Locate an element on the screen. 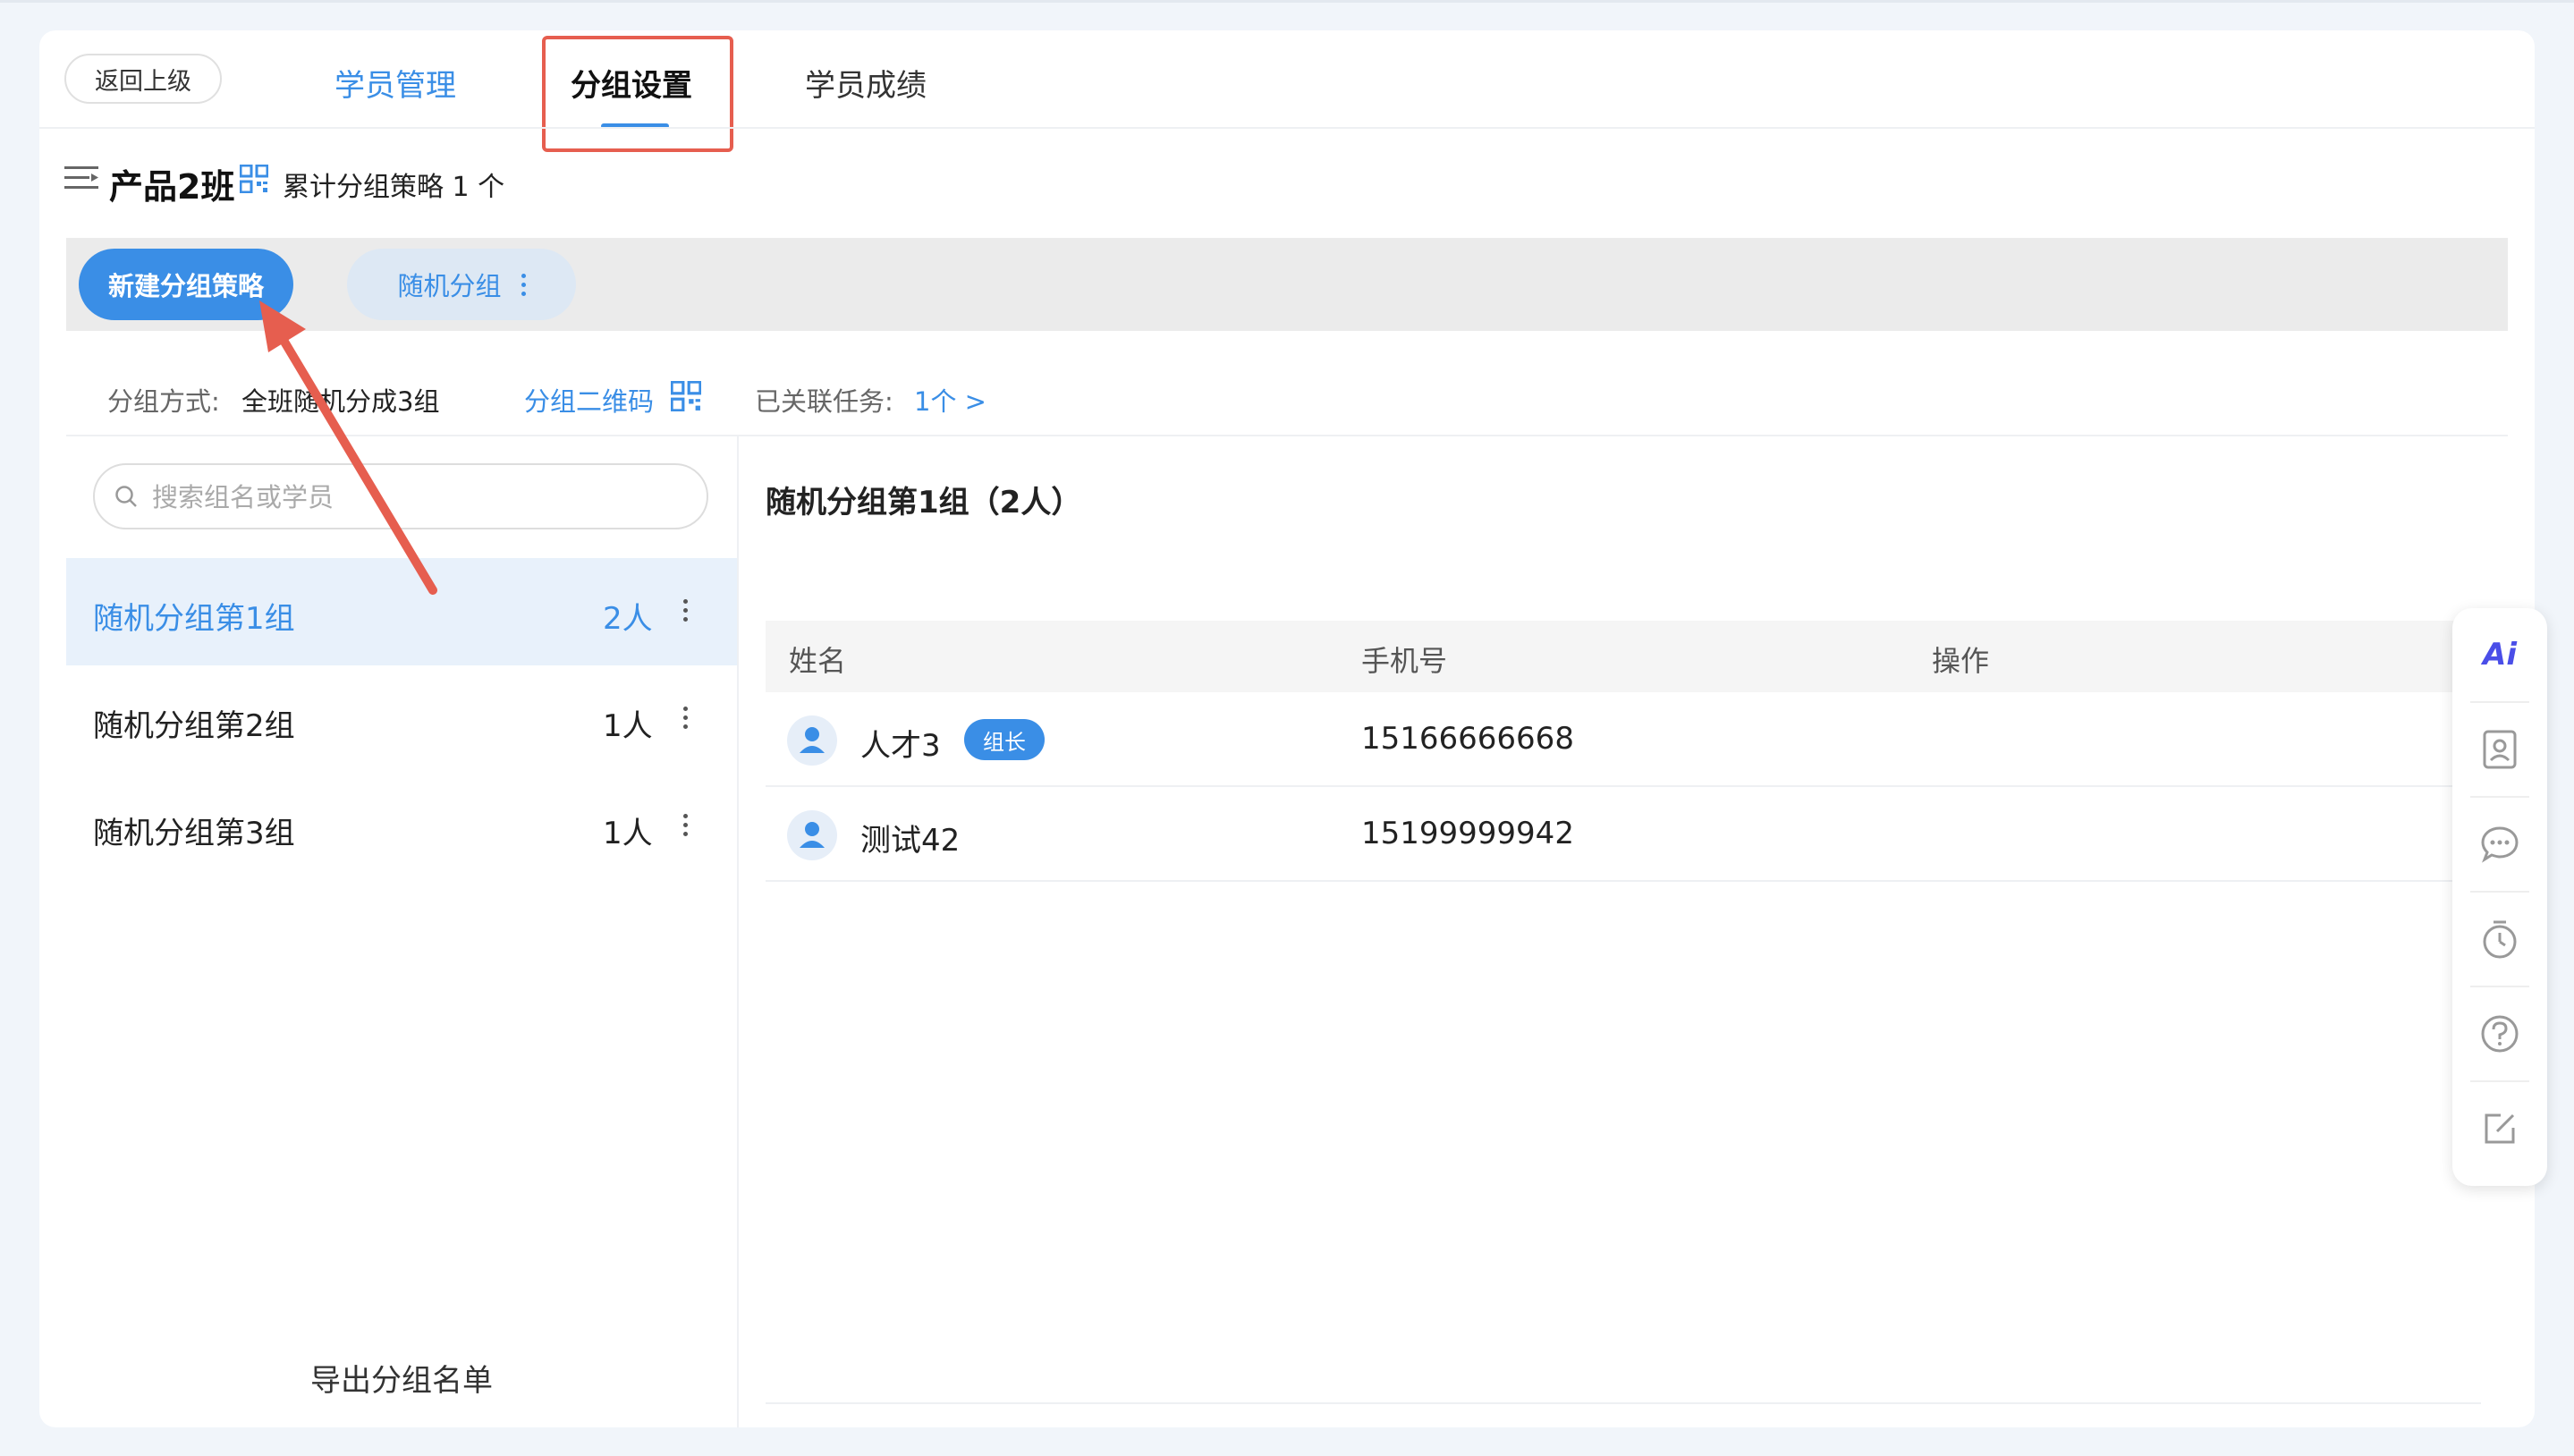 The image size is (2574, 1456). top-border is located at coordinates (1287, 1).